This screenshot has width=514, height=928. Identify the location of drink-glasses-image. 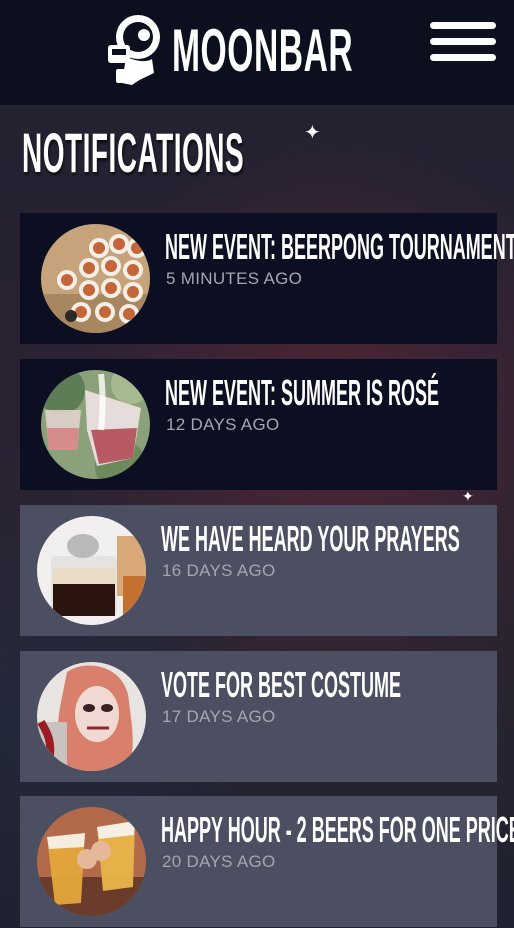
(91, 570).